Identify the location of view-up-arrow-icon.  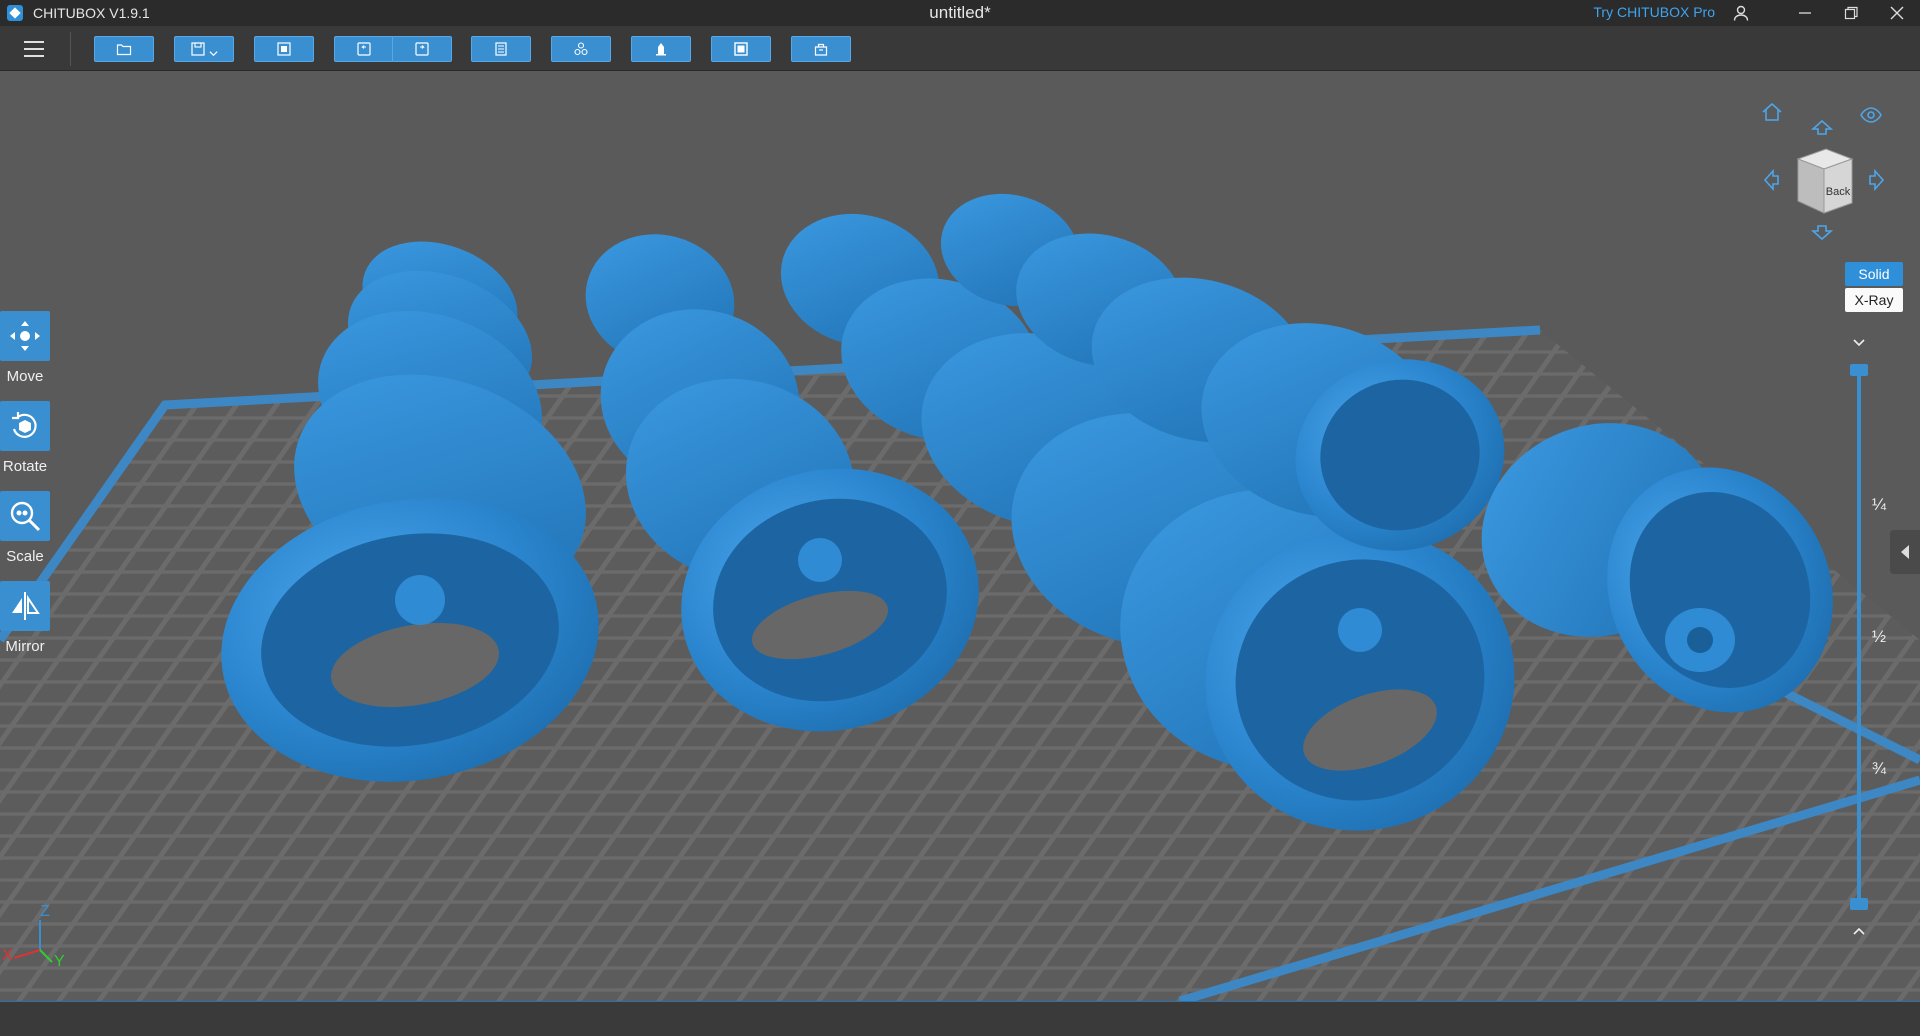
(1822, 128).